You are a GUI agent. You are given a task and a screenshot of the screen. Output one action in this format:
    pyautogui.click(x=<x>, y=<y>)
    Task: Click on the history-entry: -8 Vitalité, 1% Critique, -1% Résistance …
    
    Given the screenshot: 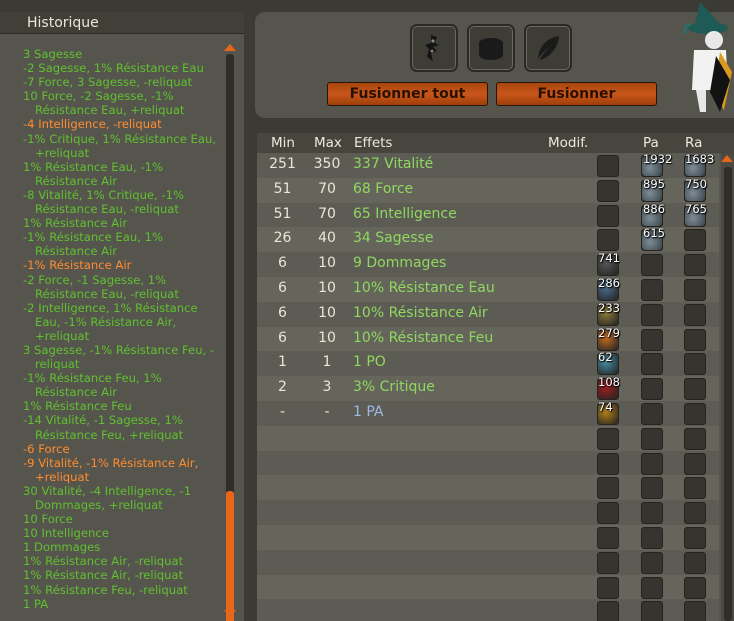 What is the action you would take?
    pyautogui.click(x=121, y=202)
    